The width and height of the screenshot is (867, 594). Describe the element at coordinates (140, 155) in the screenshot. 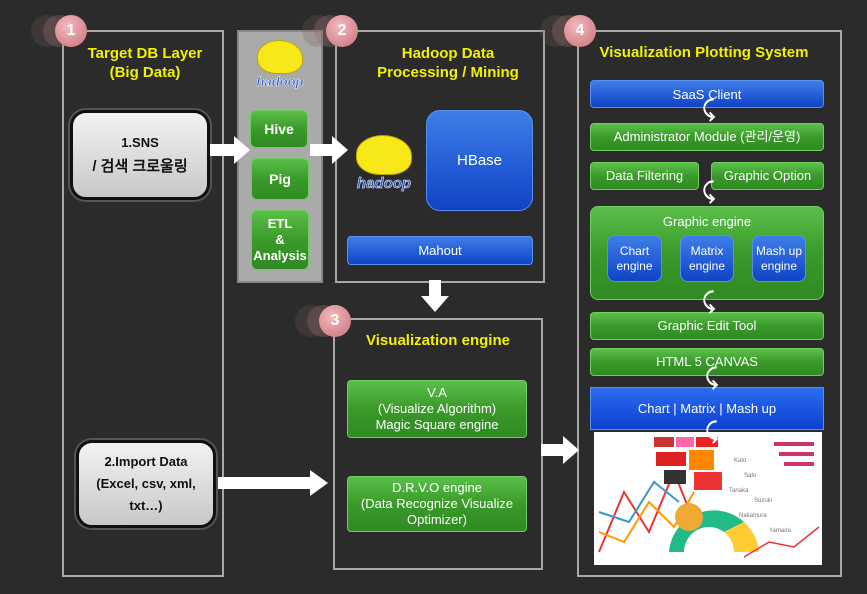

I see `sns-crawling-box: 1.SNS / 검색 크로울링` at that location.